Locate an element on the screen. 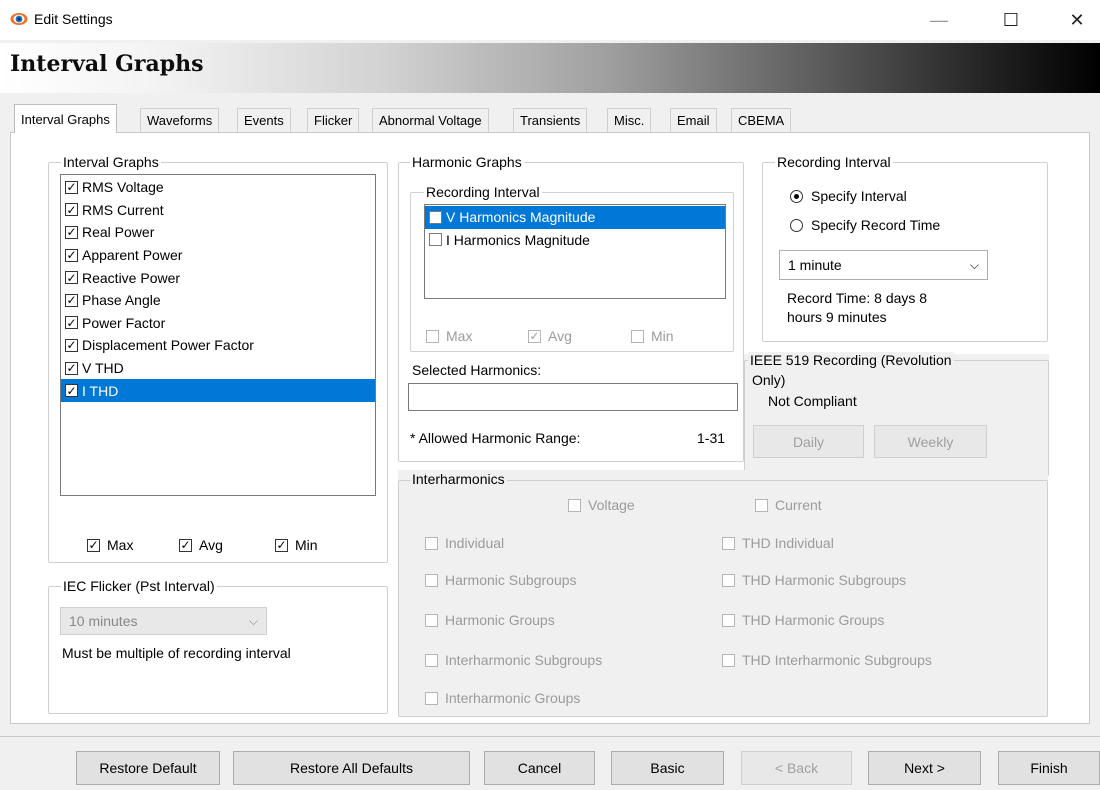  tab-waveforms: Waveforms is located at coordinates (180, 120).